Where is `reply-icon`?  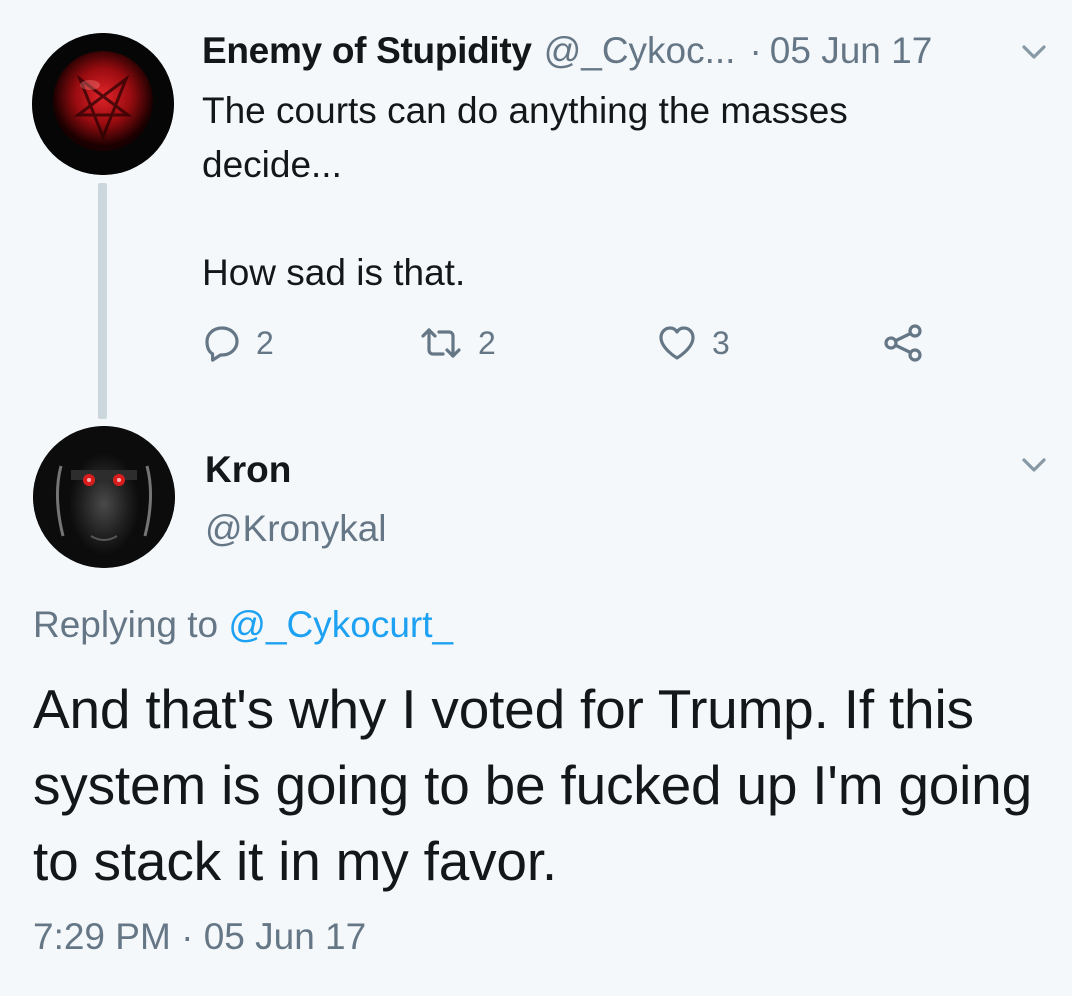
reply-icon is located at coordinates (222, 343).